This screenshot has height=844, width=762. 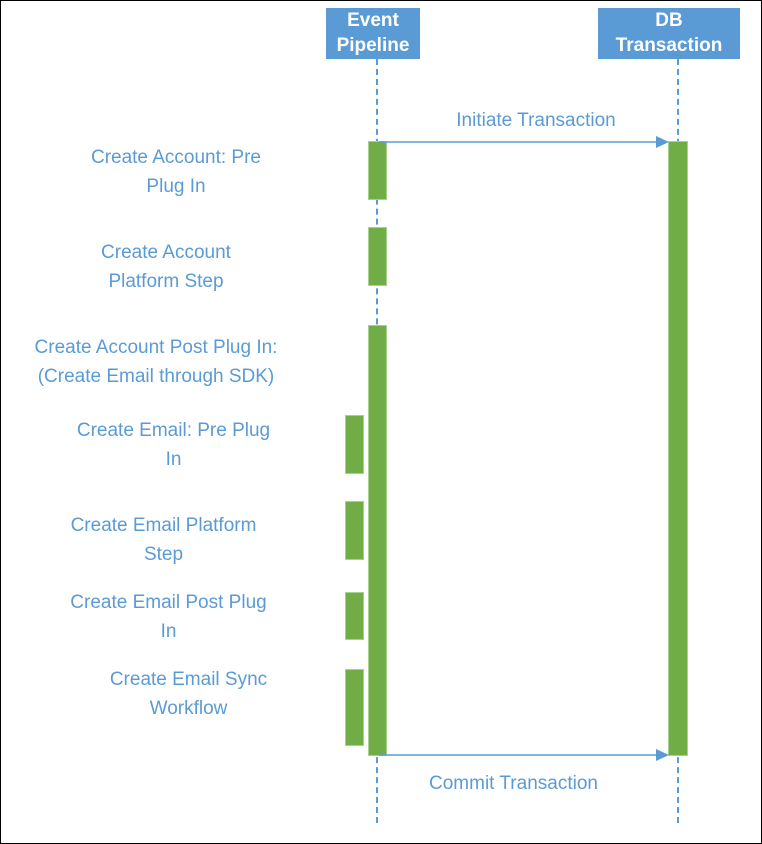 What do you see at coordinates (662, 755) in the screenshot?
I see `commit-arrowhead-icon` at bounding box center [662, 755].